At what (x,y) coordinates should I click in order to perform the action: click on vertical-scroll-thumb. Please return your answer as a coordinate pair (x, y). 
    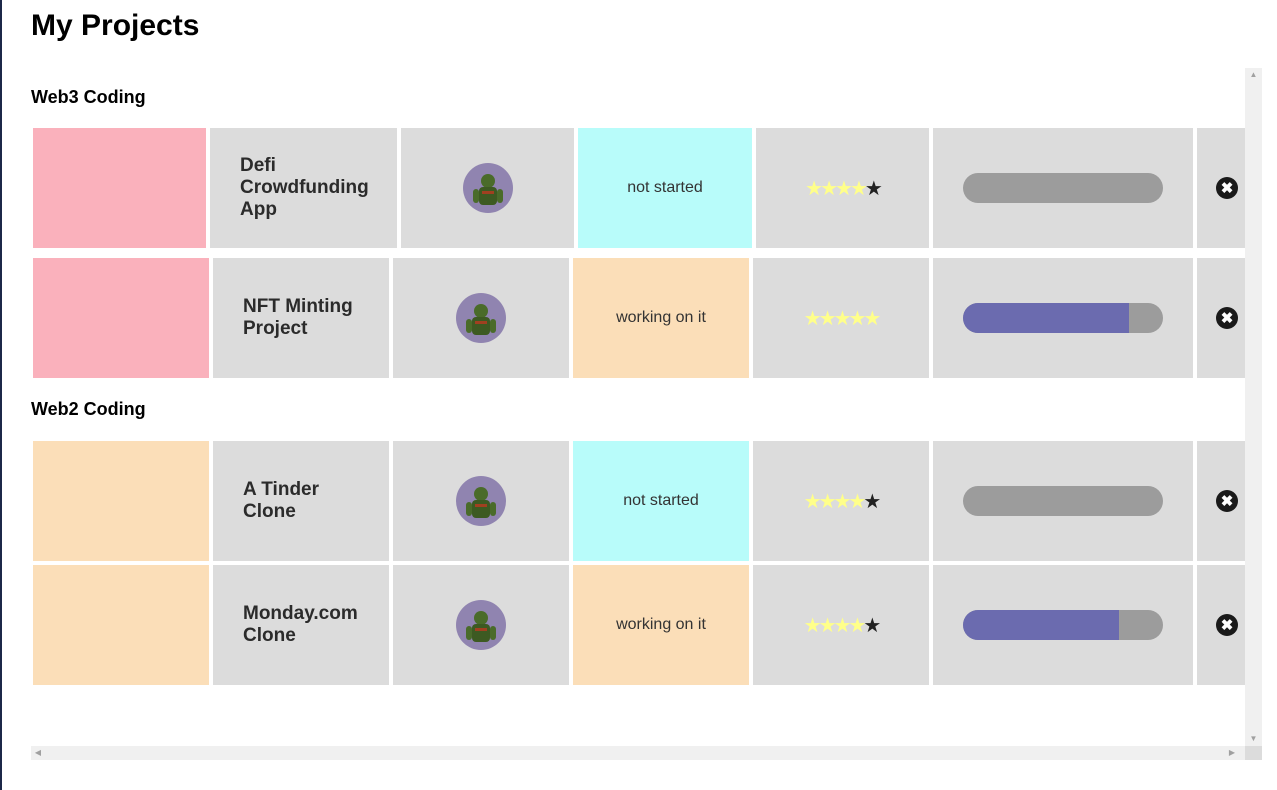
    Looking at the image, I should click on (1253, 407).